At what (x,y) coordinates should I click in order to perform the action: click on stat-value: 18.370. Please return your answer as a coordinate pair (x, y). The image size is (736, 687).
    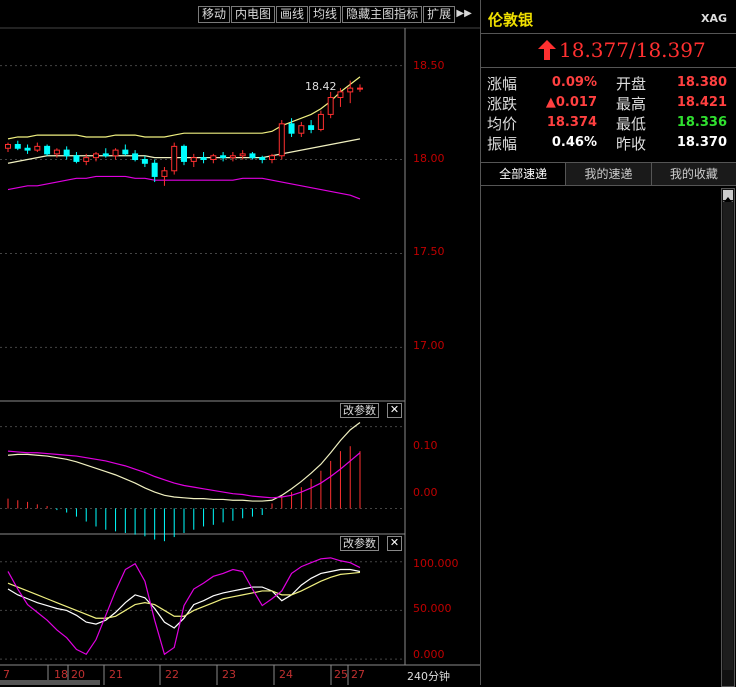
    Looking at the image, I should click on (701, 142).